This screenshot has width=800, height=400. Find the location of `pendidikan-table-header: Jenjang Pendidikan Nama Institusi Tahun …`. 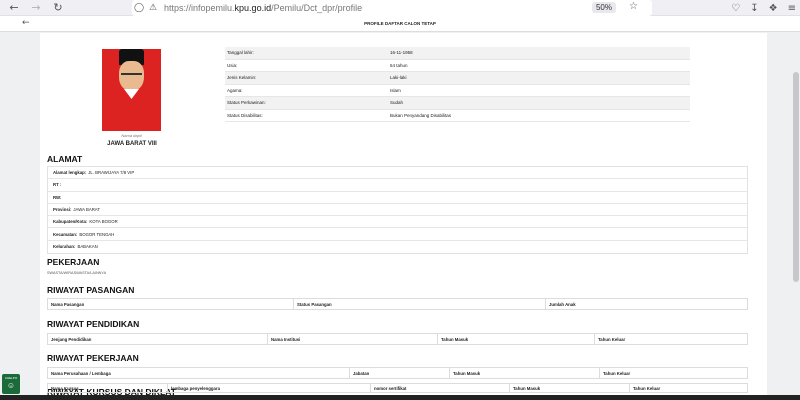

pendidikan-table-header: Jenjang Pendidikan Nama Institusi Tahun … is located at coordinates (397, 339).